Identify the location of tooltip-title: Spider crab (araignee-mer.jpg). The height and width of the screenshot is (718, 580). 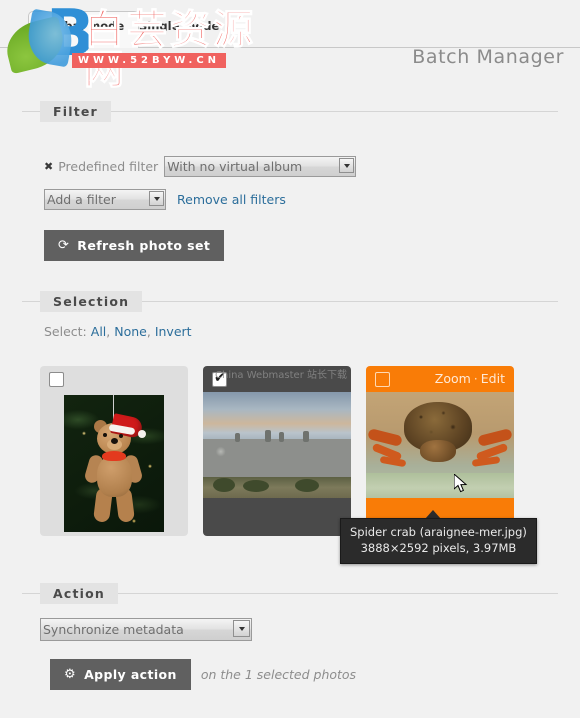
(438, 532).